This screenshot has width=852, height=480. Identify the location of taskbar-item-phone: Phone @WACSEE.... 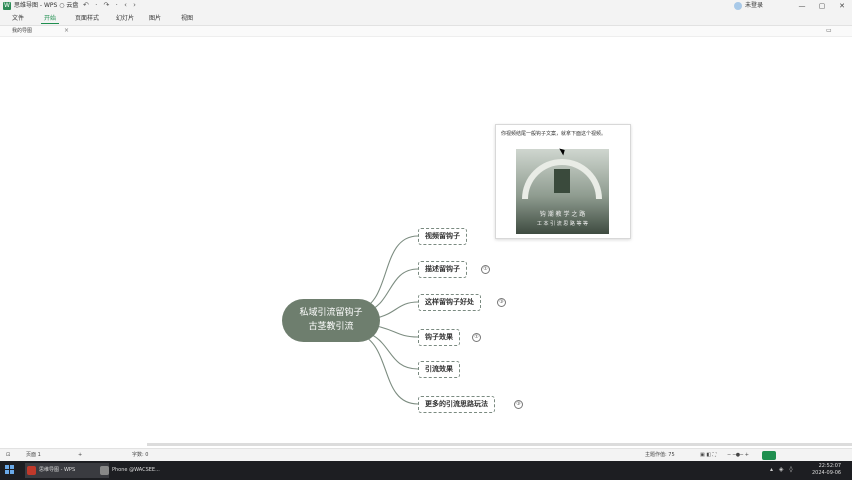
(138, 470).